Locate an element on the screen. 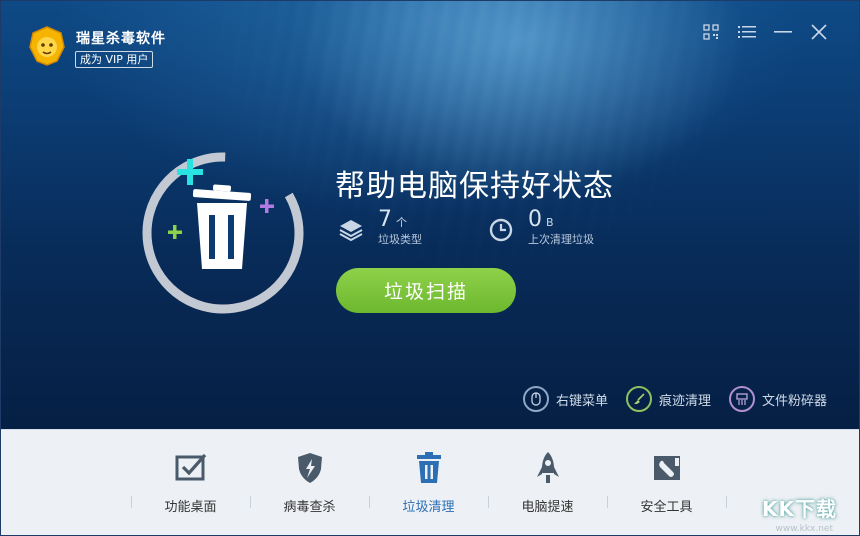 The height and width of the screenshot is (536, 860). junk-types-value: 7 is located at coordinates (385, 219).